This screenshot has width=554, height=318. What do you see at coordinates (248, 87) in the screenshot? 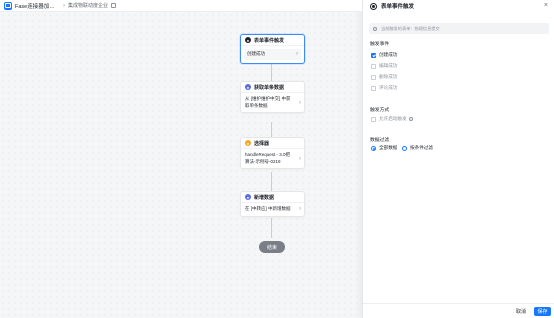
I see `data-icon: ●` at bounding box center [248, 87].